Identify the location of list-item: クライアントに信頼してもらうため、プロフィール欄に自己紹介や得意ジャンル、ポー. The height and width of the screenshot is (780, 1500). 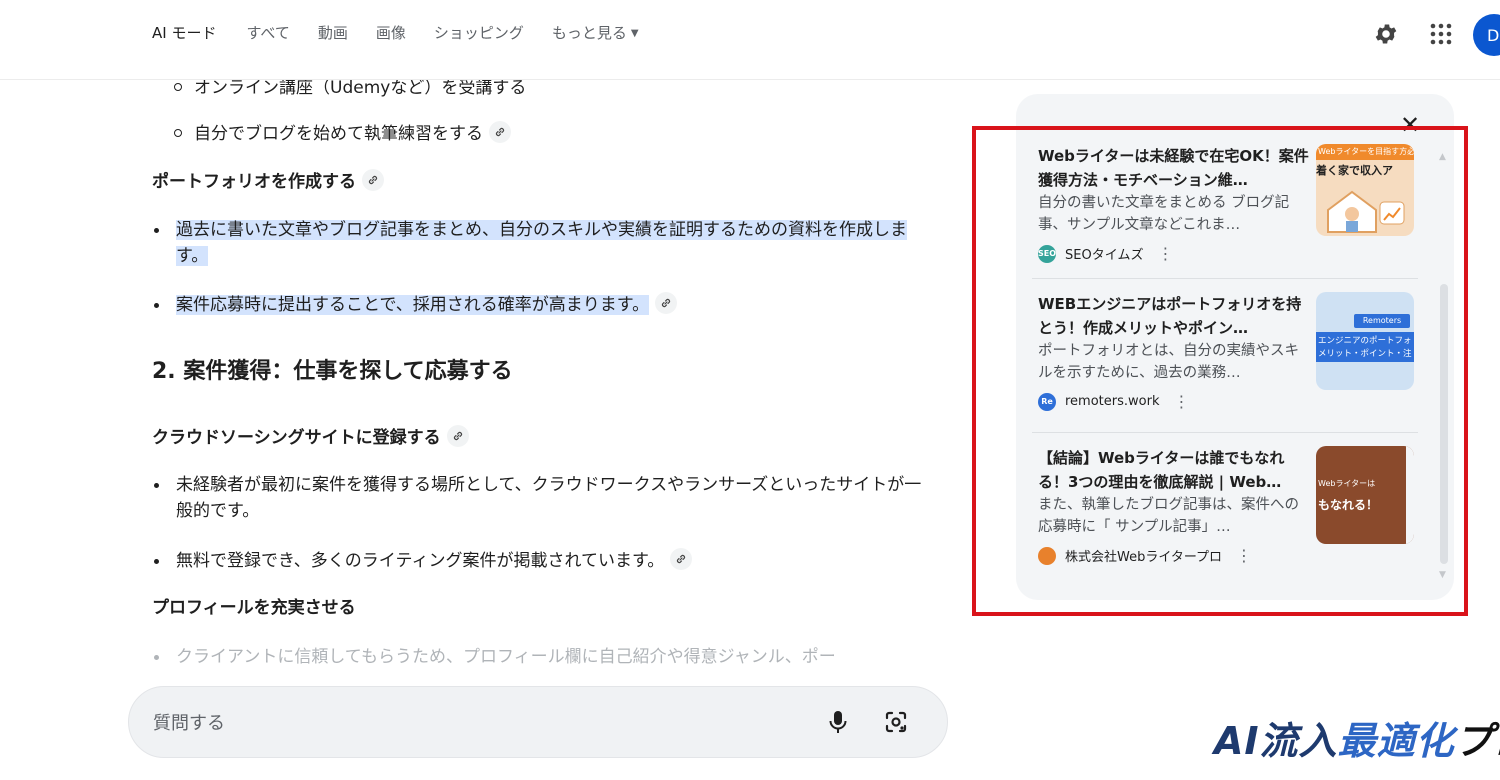
(542, 657).